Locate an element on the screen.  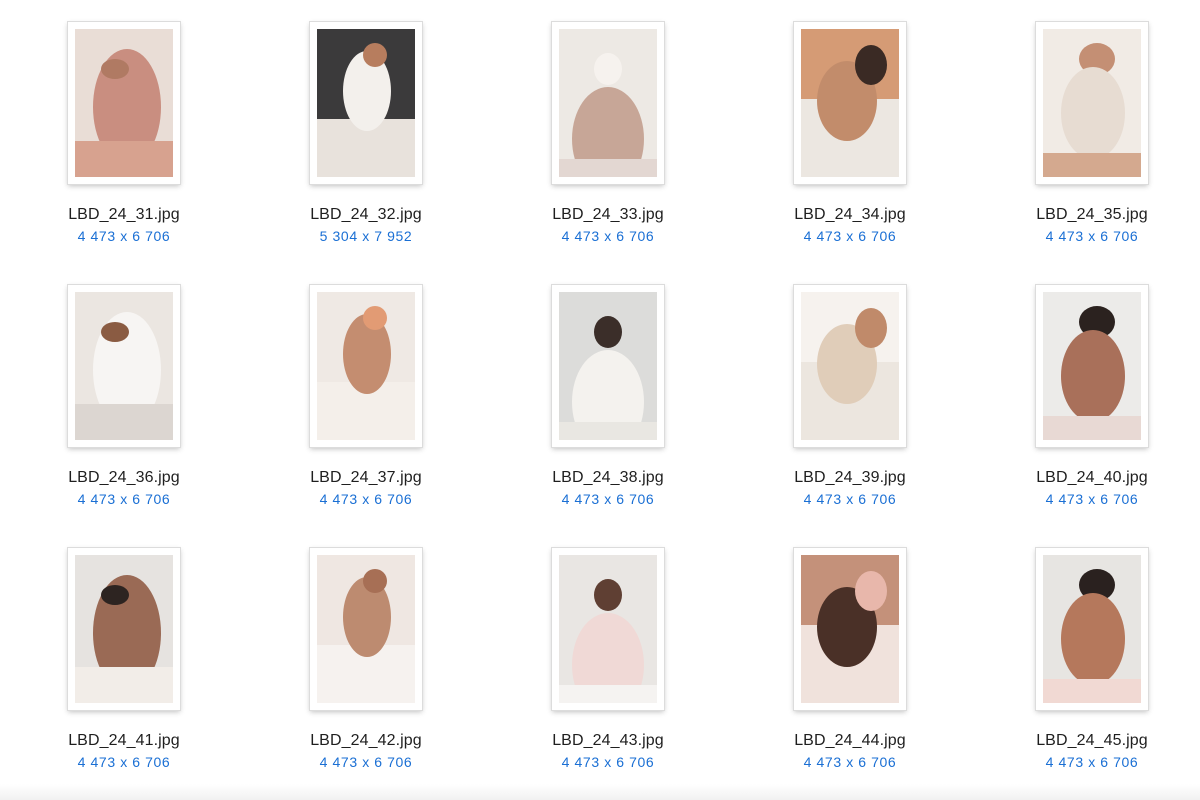
file-name: LBD_24_33.jpg is located at coordinates (608, 215).